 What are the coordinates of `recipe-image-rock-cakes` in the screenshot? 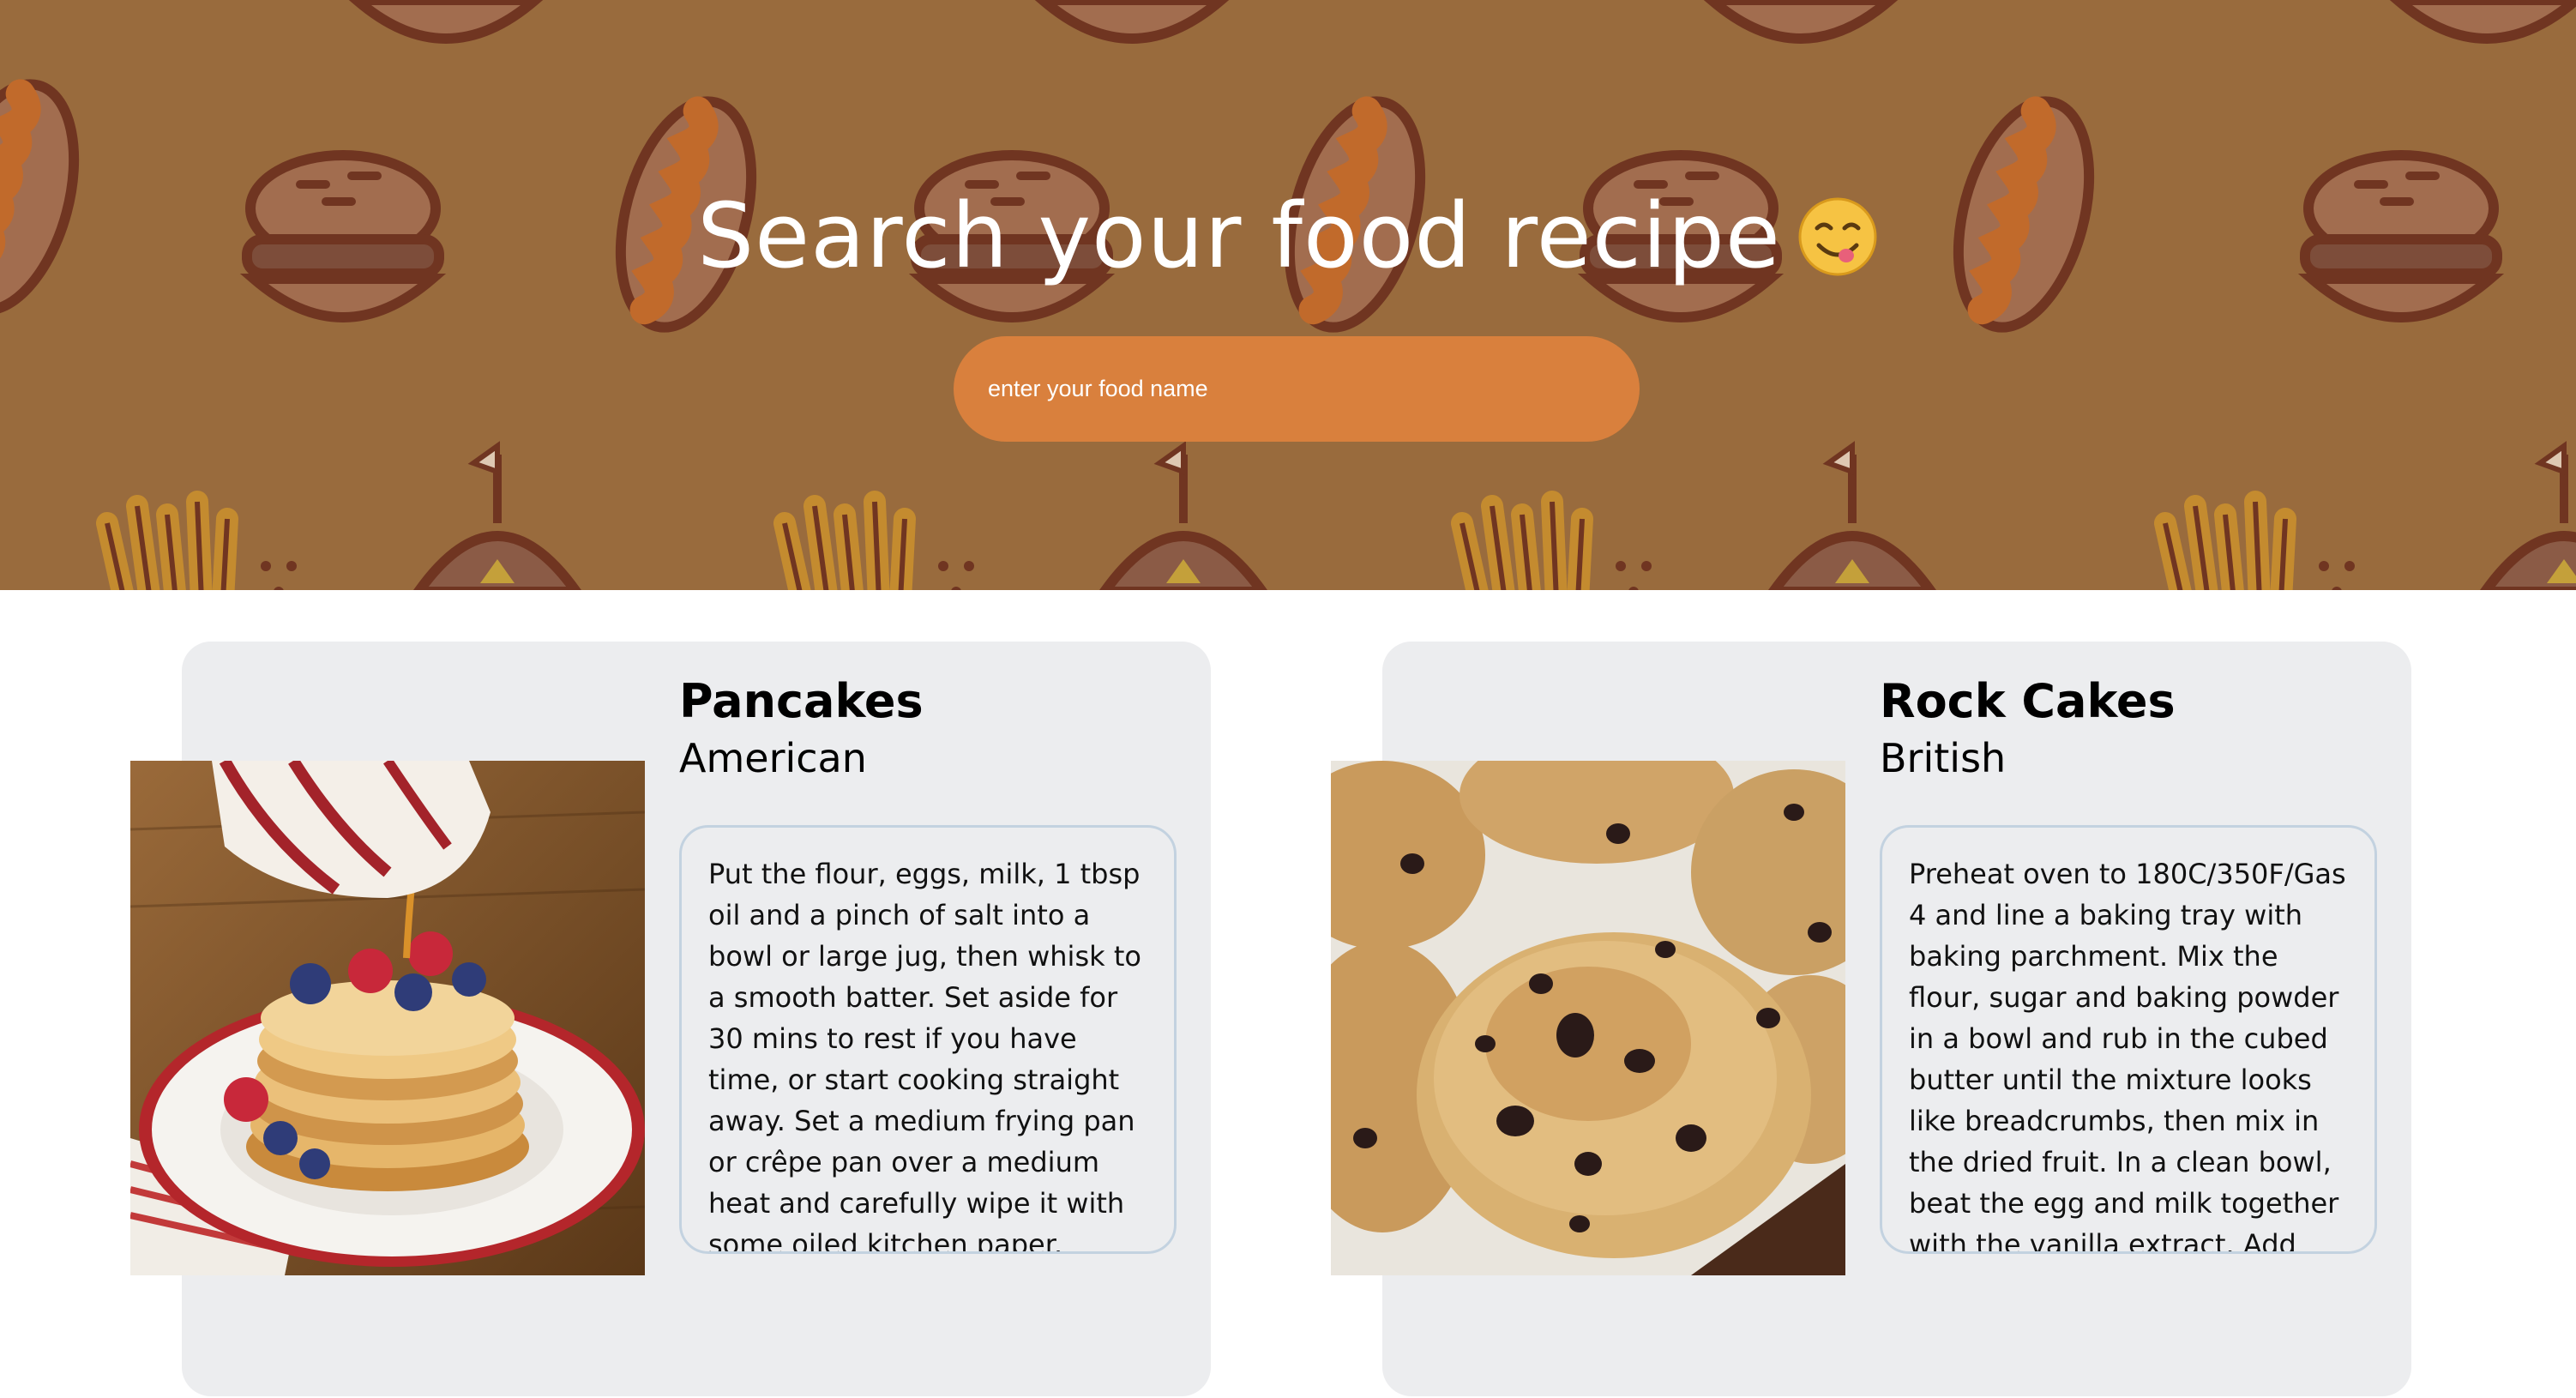 It's located at (1588, 1018).